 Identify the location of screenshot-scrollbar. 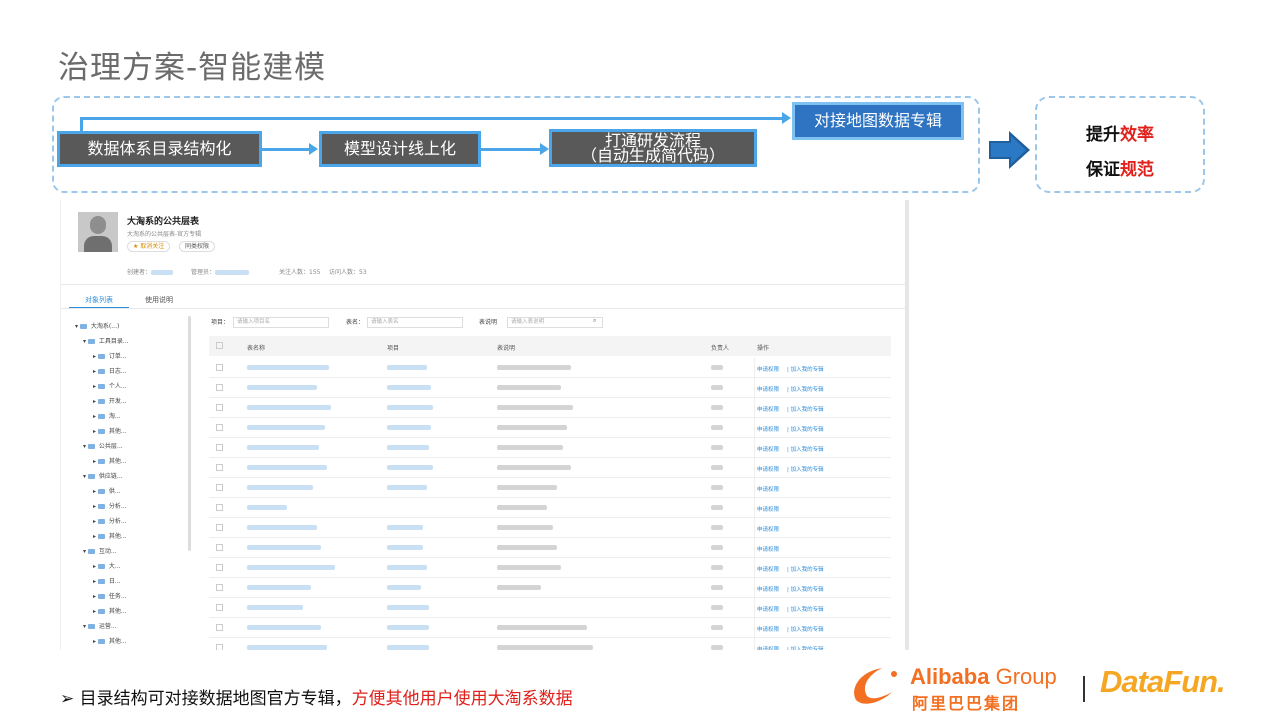
(907, 425).